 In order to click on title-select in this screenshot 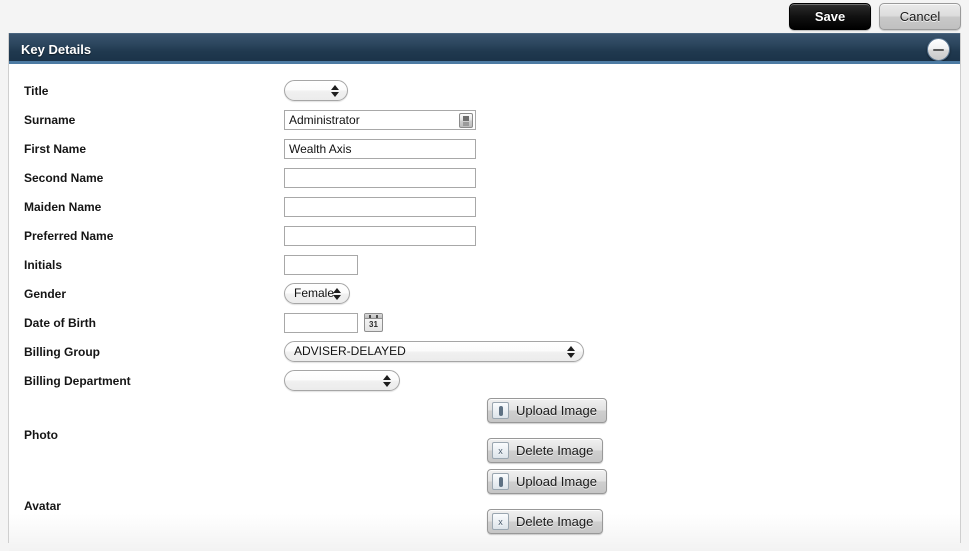, I will do `click(316, 90)`.